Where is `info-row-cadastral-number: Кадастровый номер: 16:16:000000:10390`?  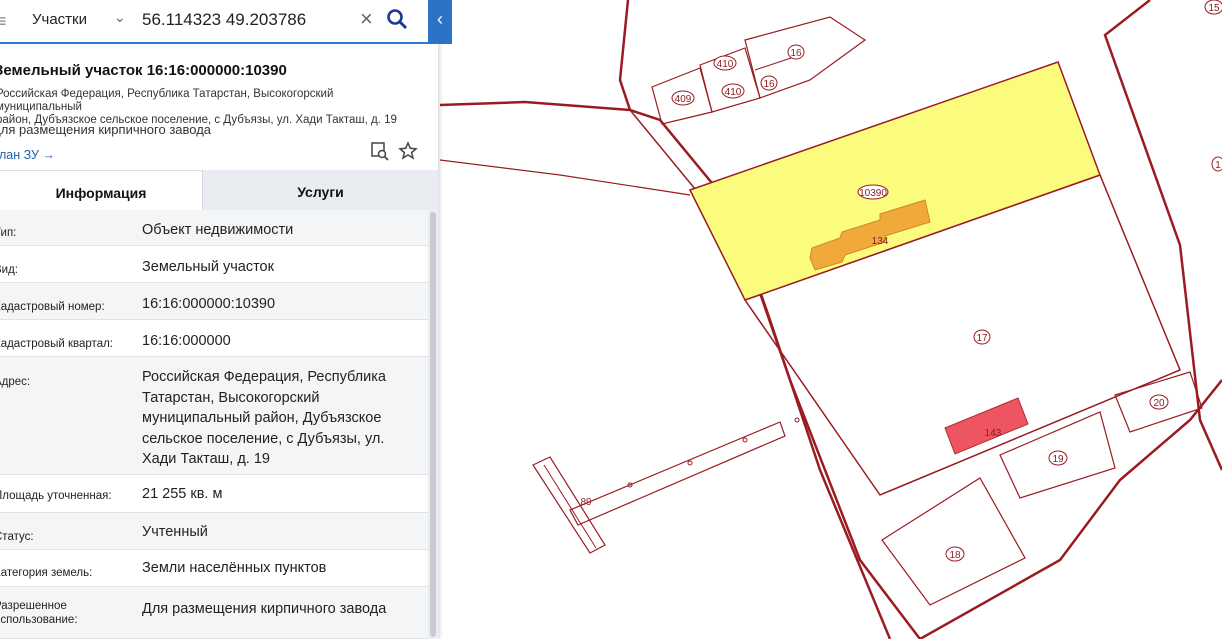 info-row-cadastral-number: Кадастровый номер: 16:16:000000:10390 is located at coordinates (214, 301).